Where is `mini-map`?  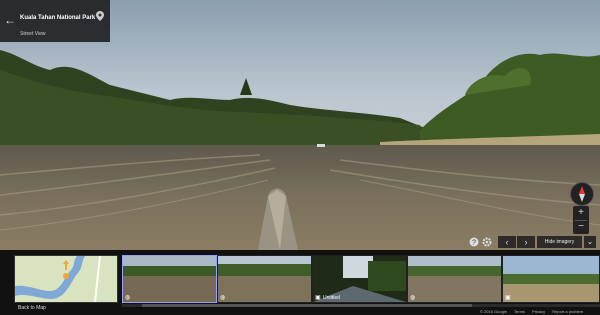
mini-map is located at coordinates (66, 279).